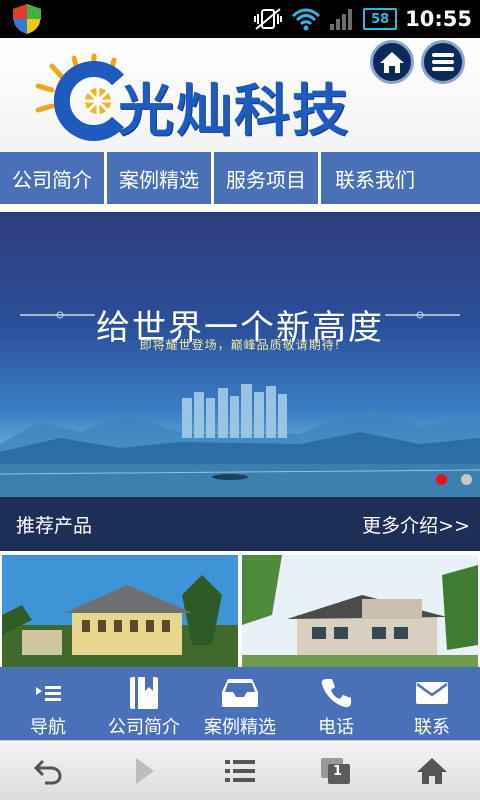 The width and height of the screenshot is (480, 800). I want to click on battery-indicator: 58, so click(380, 19).